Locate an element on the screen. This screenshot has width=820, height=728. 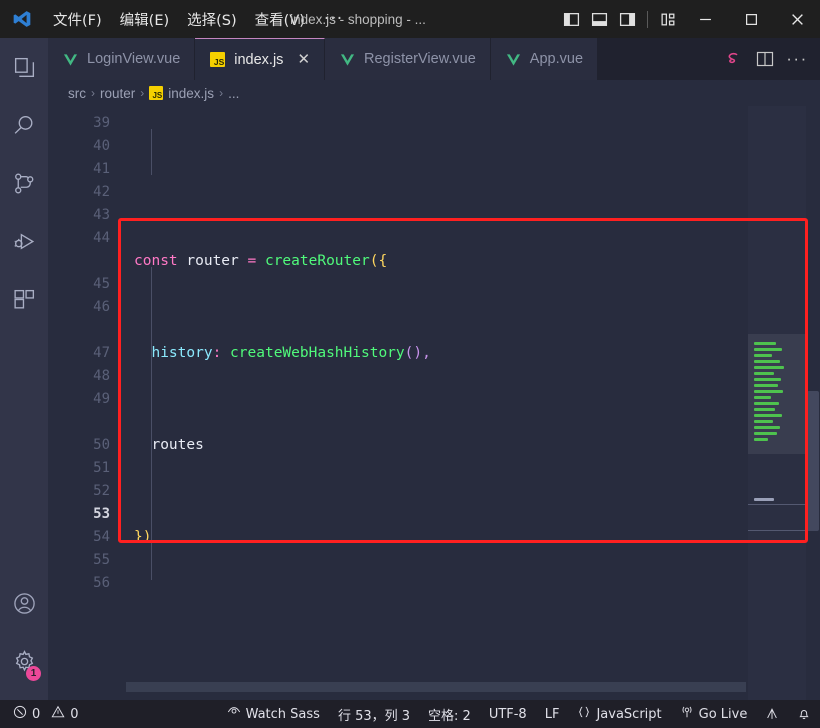
token-operator: : is located at coordinates (221, 353).